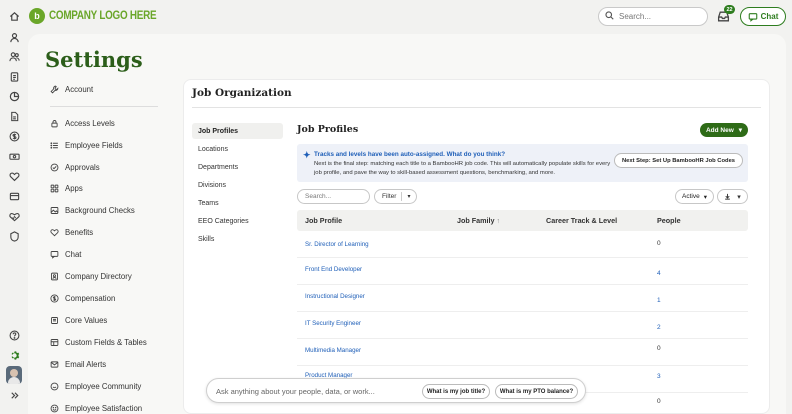  What do you see at coordinates (694, 196) in the screenshot?
I see `status-select: Active ▾` at bounding box center [694, 196].